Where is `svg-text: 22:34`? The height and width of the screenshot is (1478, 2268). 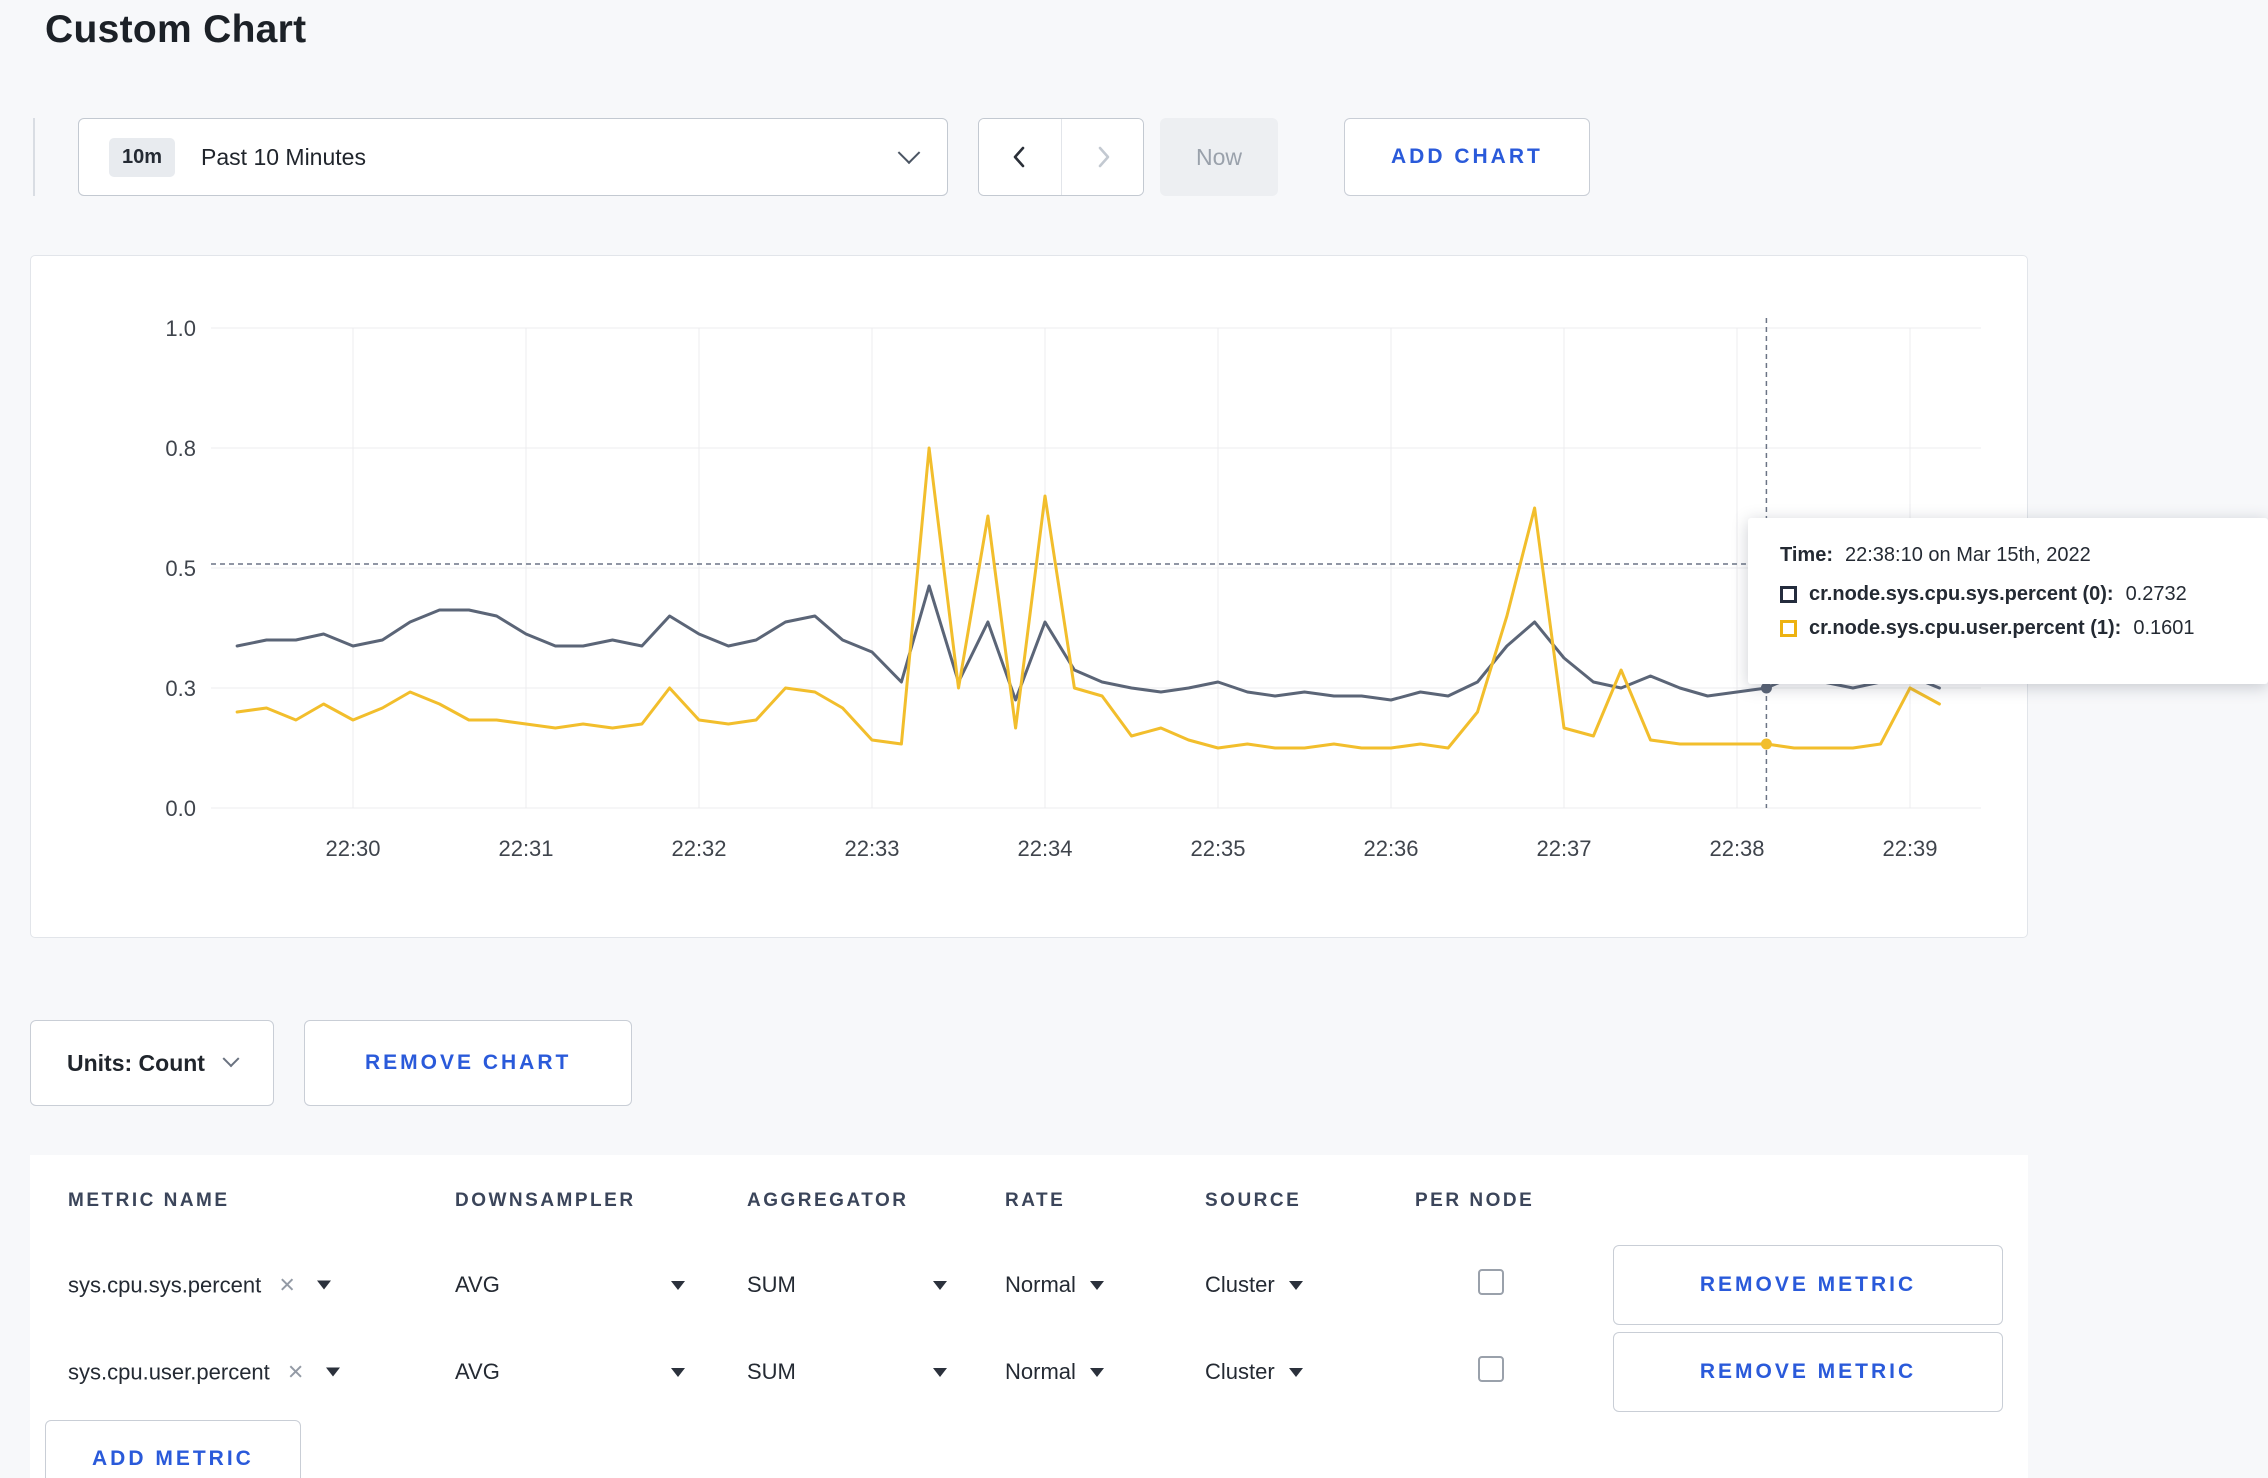 svg-text: 22:34 is located at coordinates (1044, 848).